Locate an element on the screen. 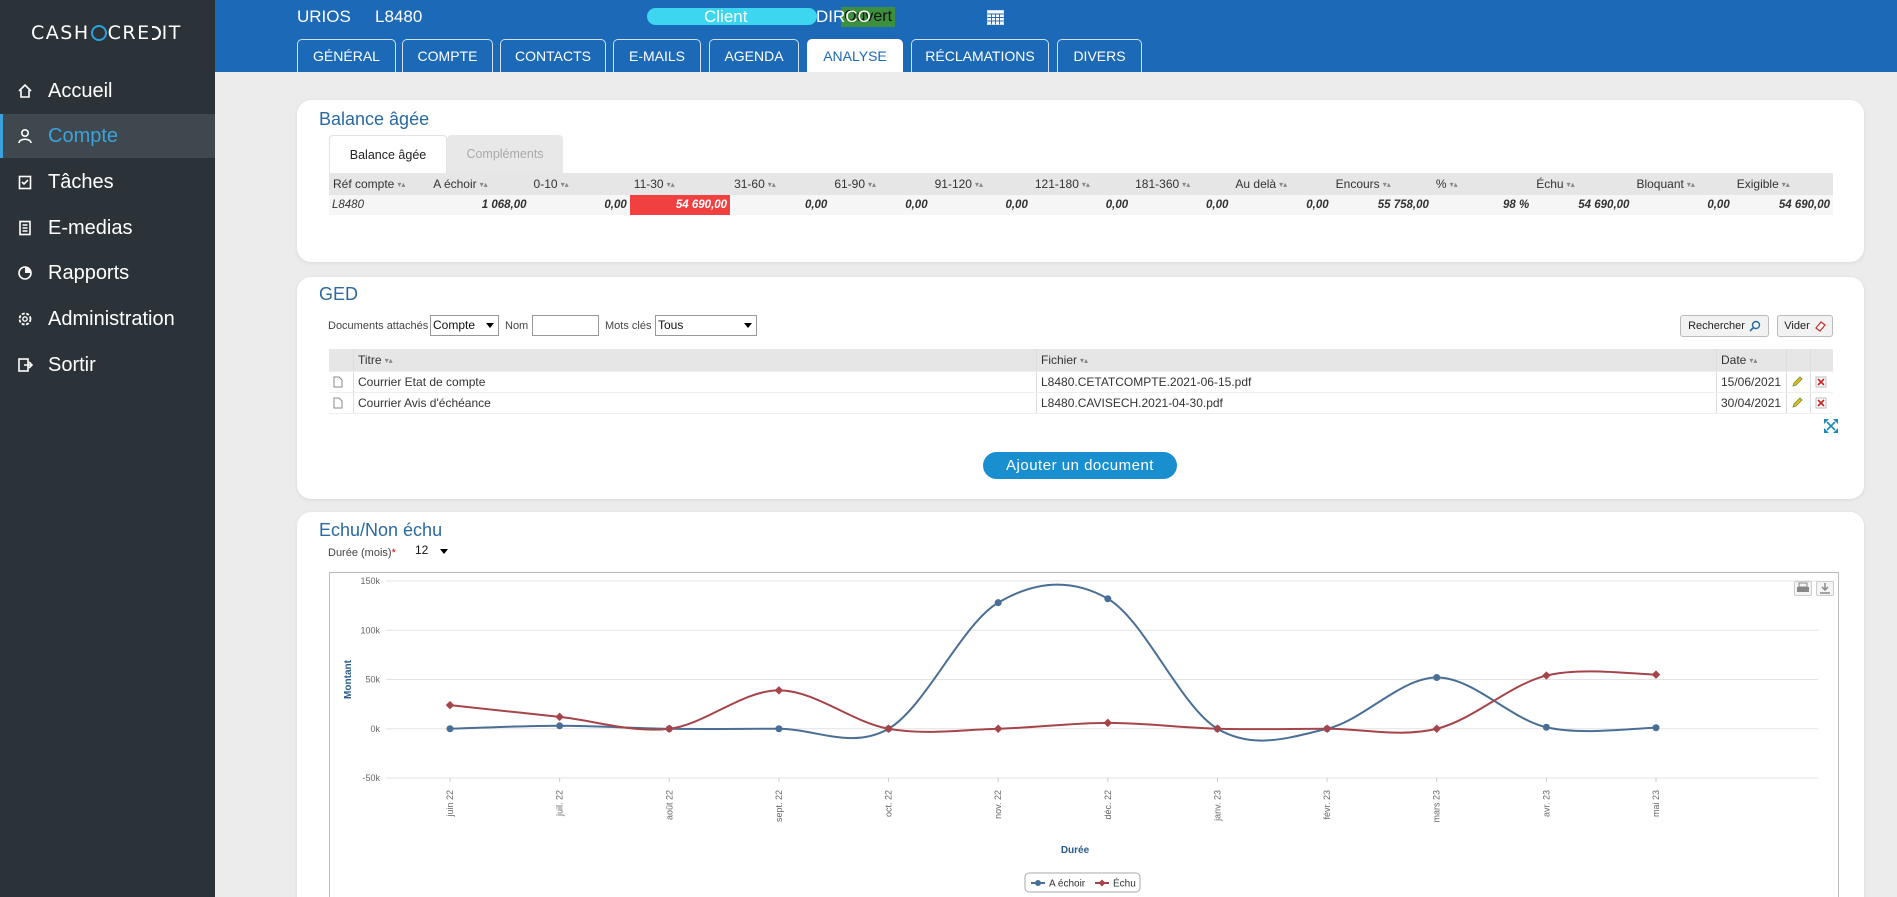 The width and height of the screenshot is (1897, 897). download-icon is located at coordinates (1825, 588).